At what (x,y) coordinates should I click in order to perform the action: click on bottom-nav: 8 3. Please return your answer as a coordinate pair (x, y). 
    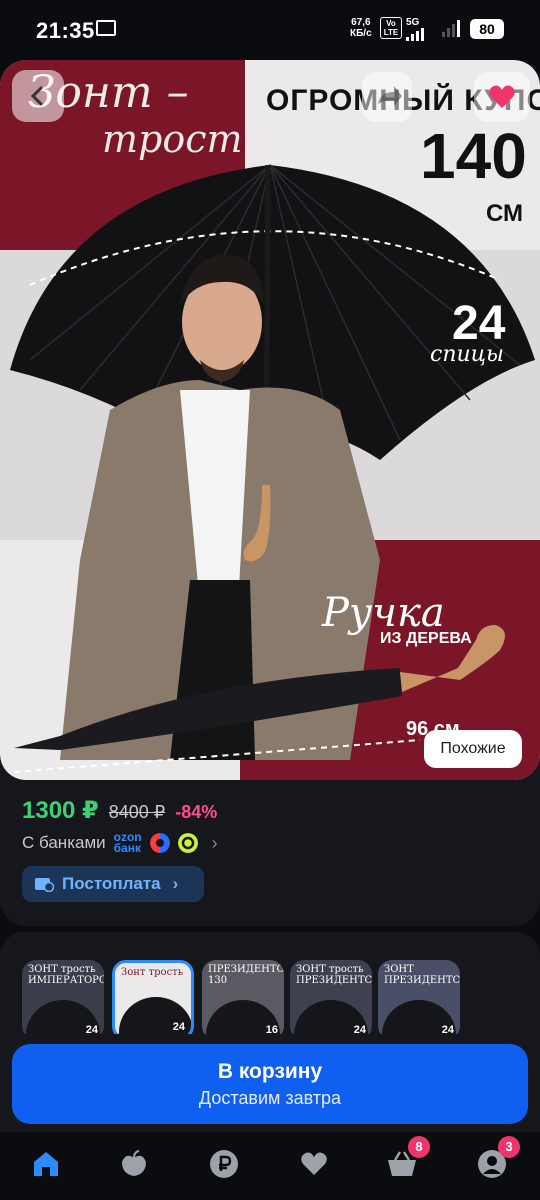
    Looking at the image, I should click on (270, 1166).